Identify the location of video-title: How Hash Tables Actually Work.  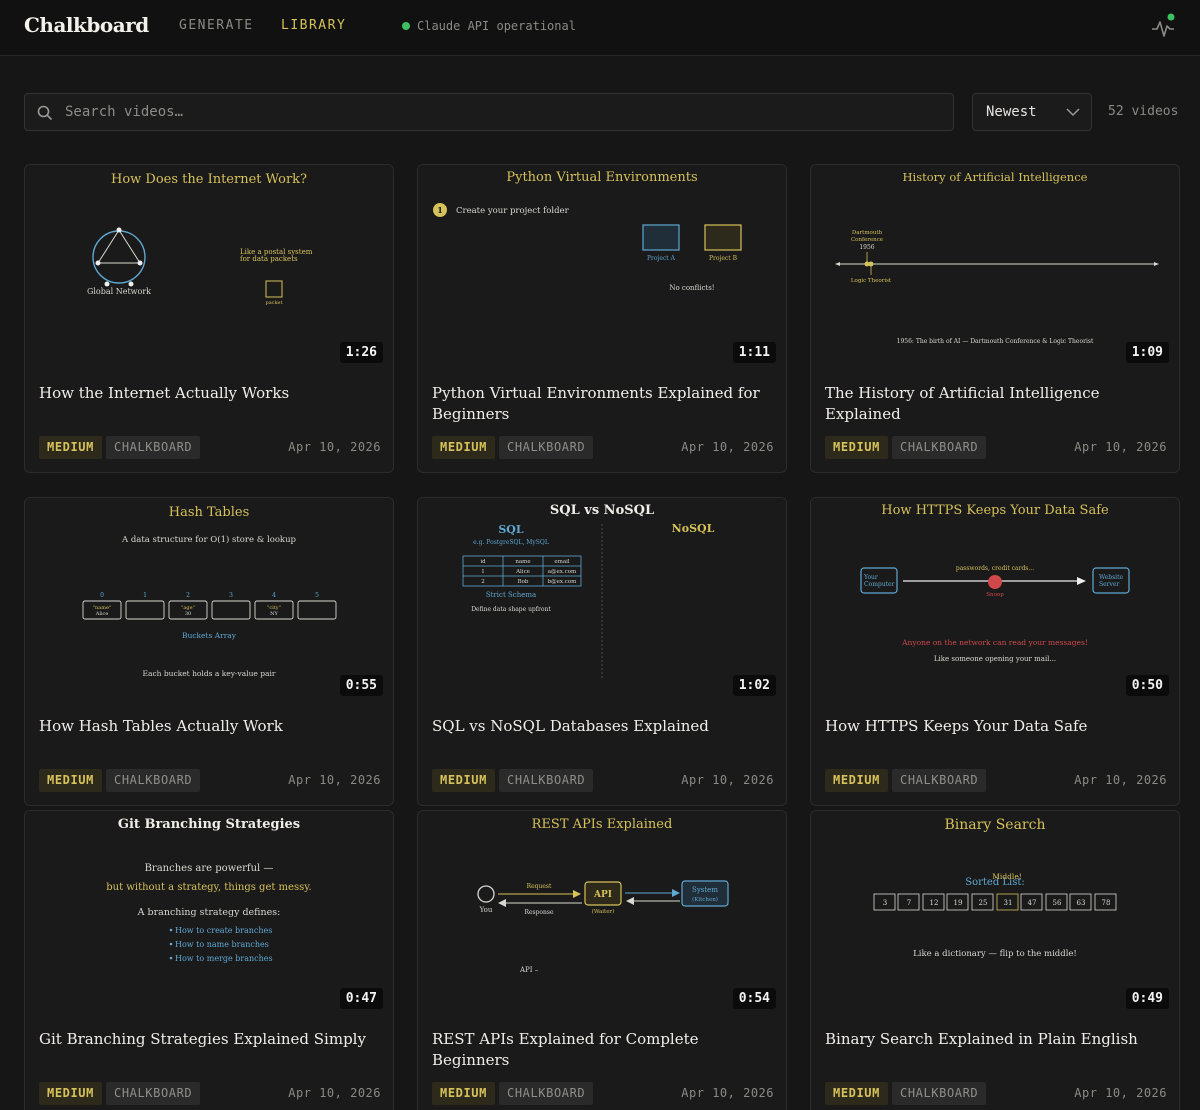
(209, 726).